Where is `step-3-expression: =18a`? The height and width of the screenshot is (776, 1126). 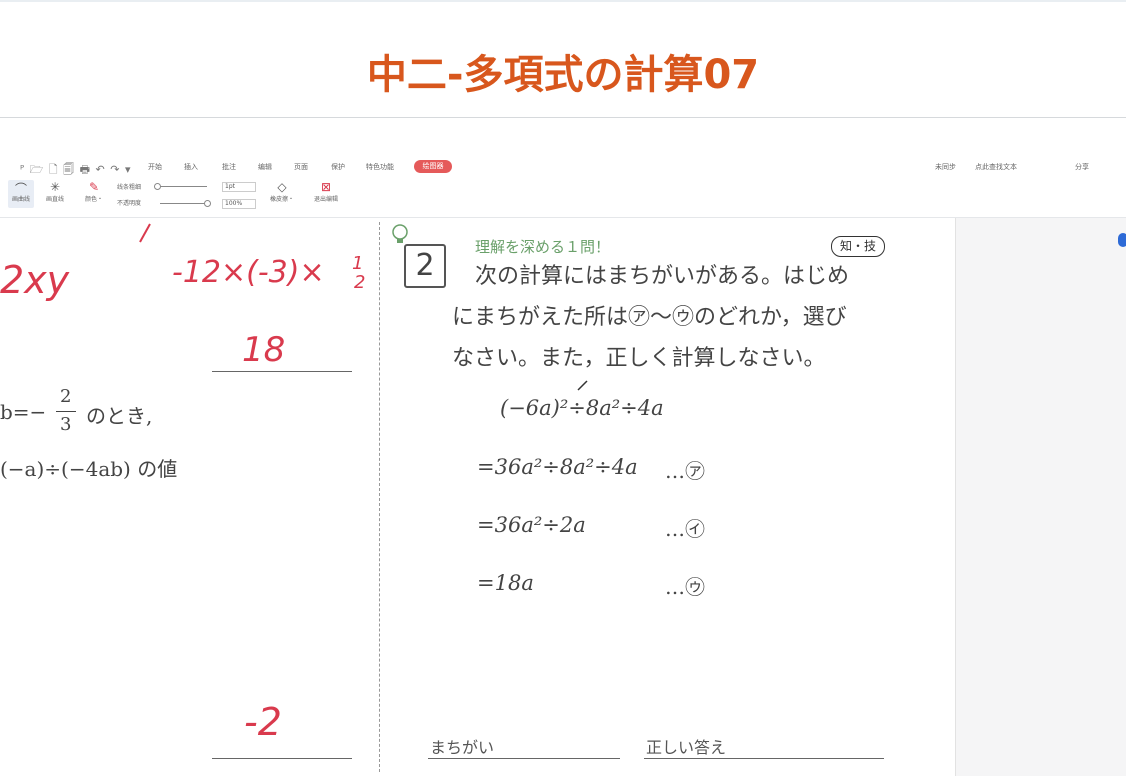 step-3-expression: =18a is located at coordinates (505, 583).